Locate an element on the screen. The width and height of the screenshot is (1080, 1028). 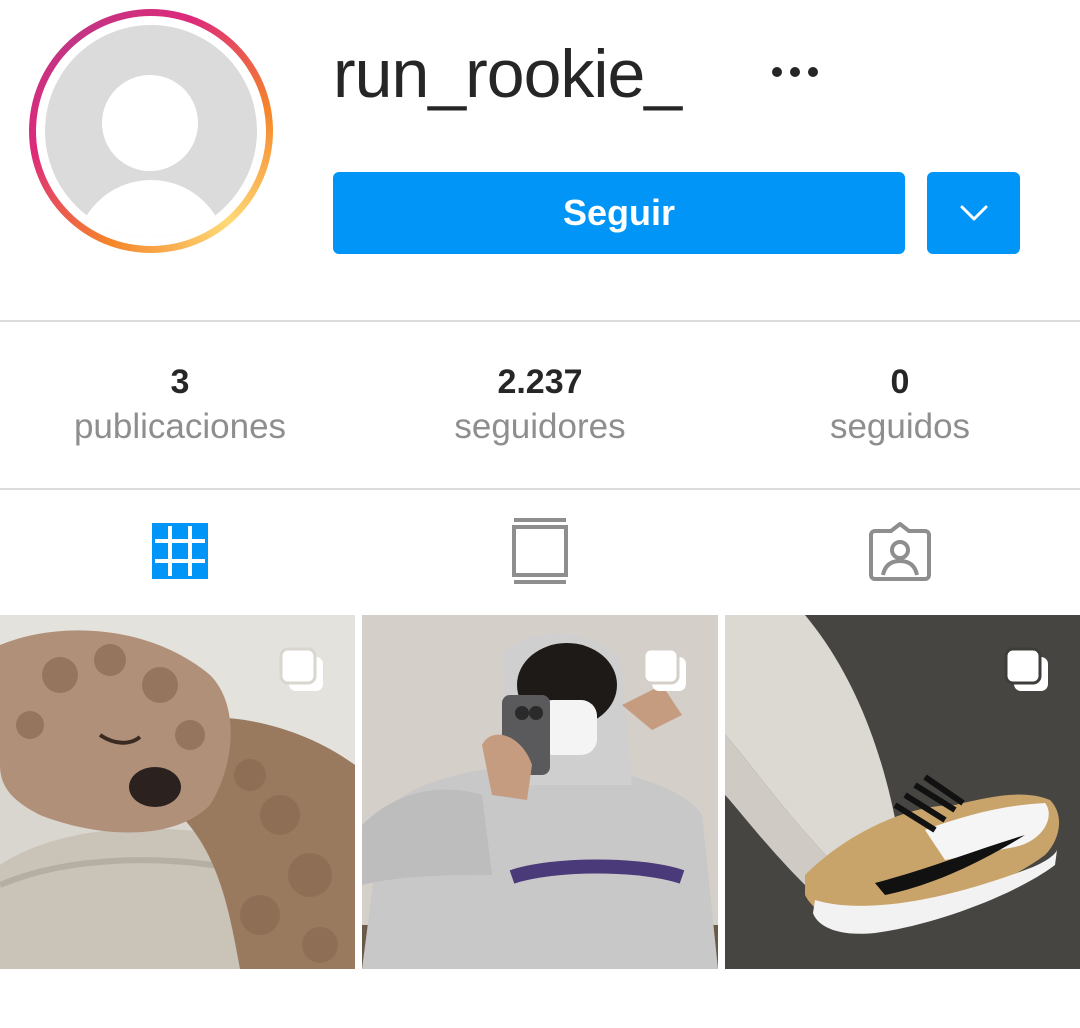
igtv-icon is located at coordinates (540, 551).